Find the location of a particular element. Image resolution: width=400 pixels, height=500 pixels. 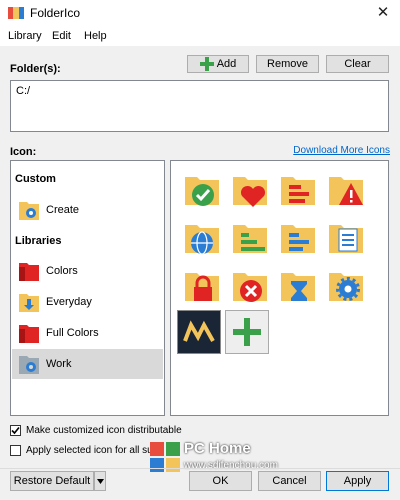

folder-heart-icon is located at coordinates (250, 190).